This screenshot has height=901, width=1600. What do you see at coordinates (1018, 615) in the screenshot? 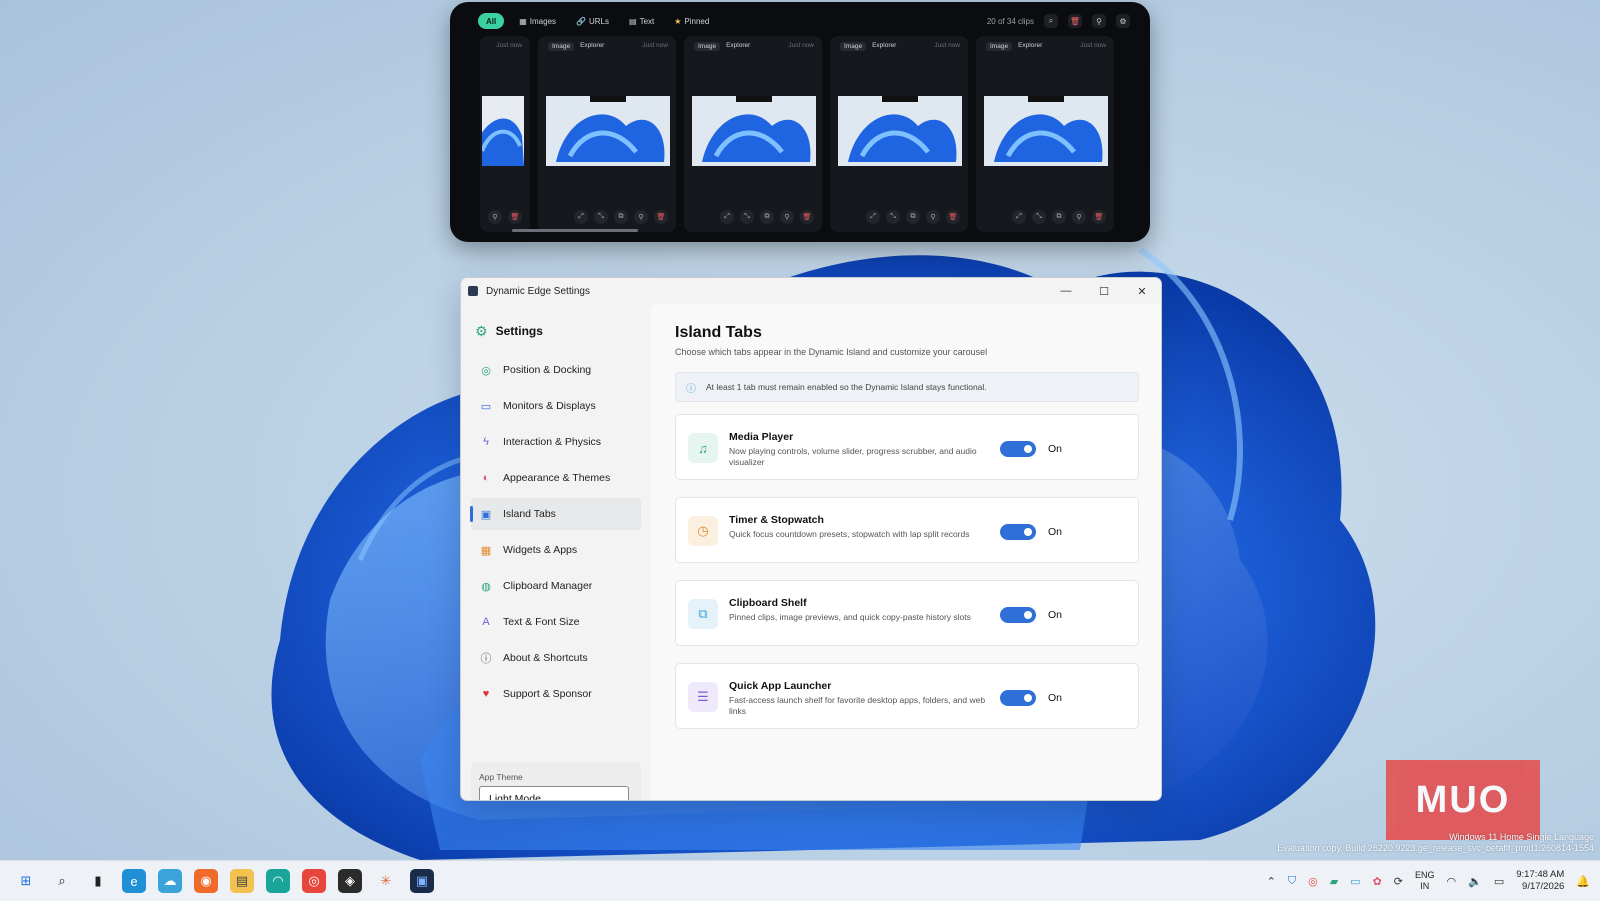
I see `clipboard-shelf-toggle` at bounding box center [1018, 615].